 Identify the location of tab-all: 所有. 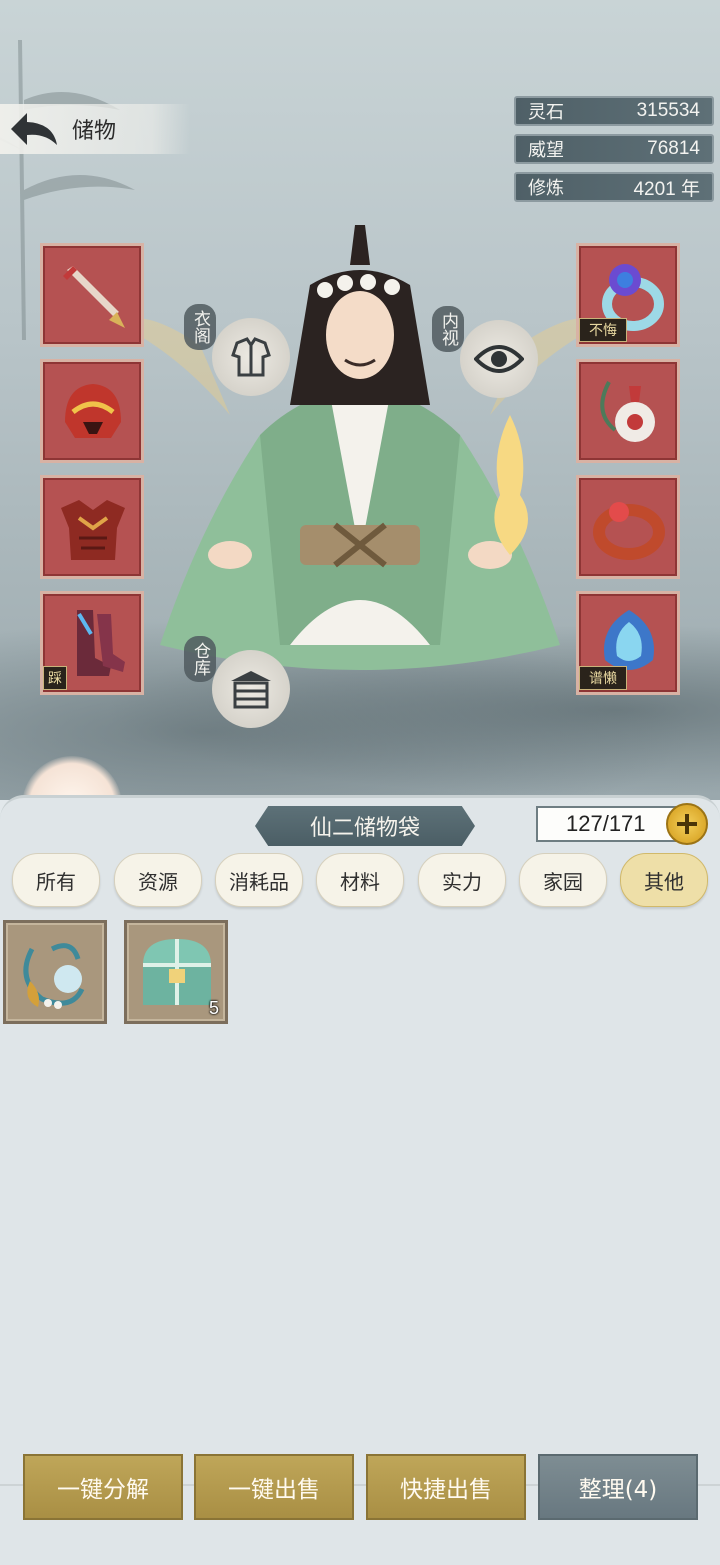
(56, 880).